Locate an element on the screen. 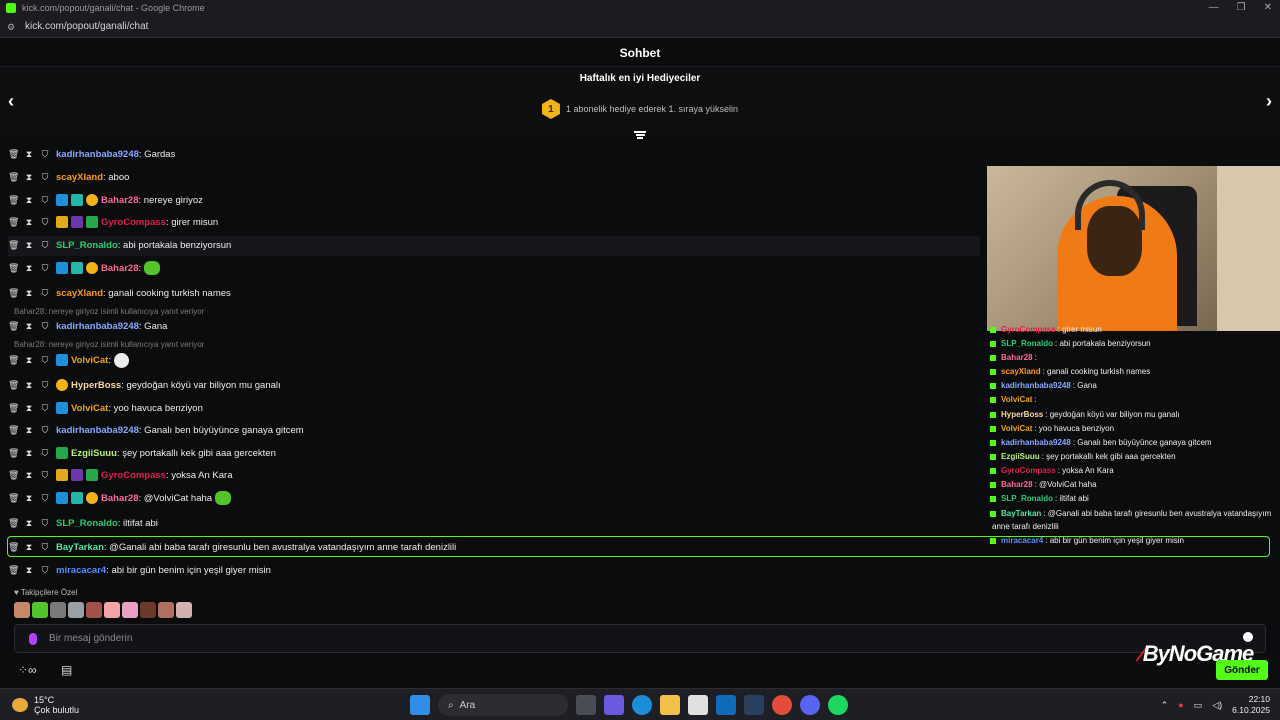 This screenshot has width=1280, height=720. weather-widget: 15°C Çok bulutlu is located at coordinates (45, 705).